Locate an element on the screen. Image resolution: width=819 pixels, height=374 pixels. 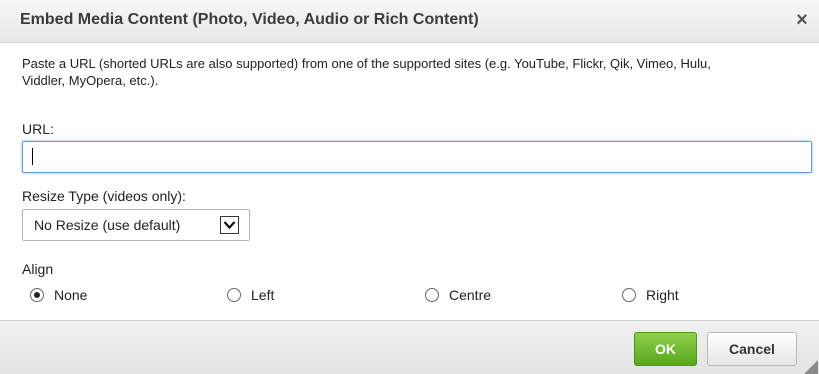
align-label: Align is located at coordinates (38, 269).